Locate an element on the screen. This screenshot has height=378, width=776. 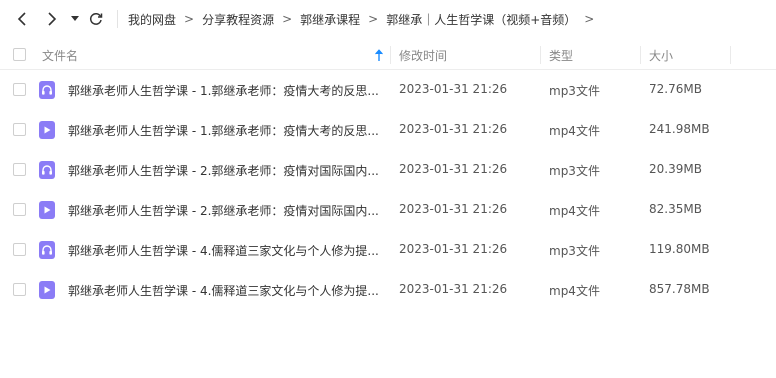
caret-down-icon is located at coordinates (75, 18).